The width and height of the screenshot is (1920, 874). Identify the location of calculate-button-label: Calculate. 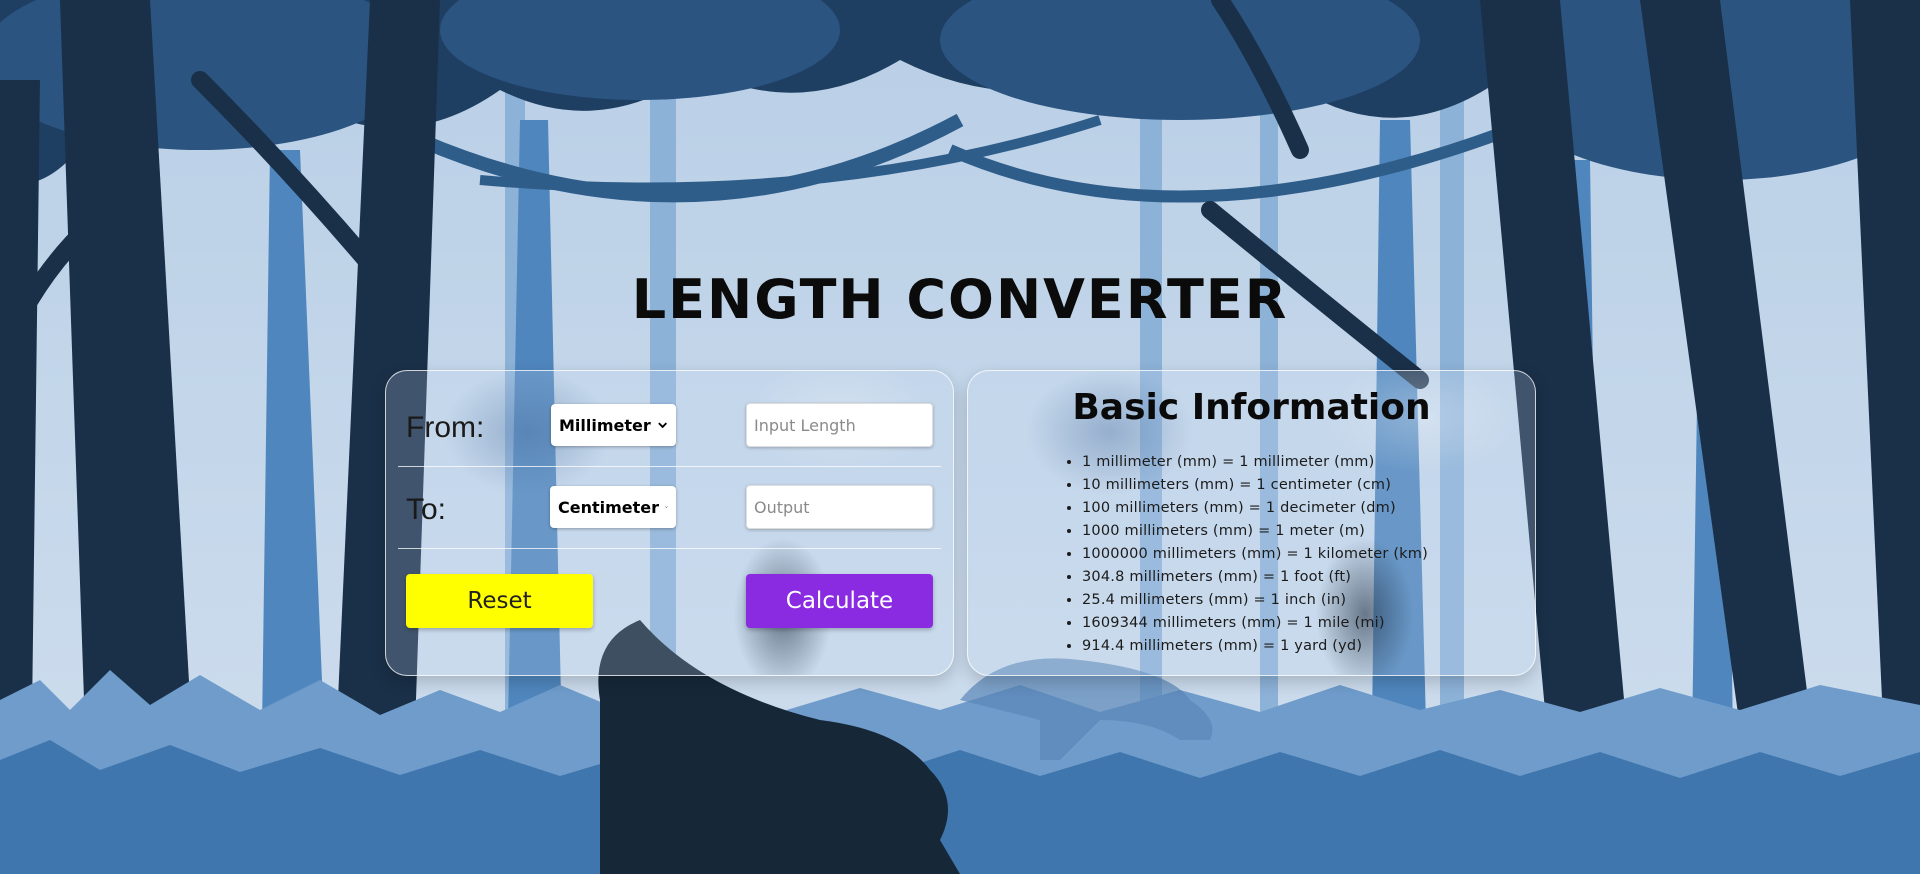
(839, 601).